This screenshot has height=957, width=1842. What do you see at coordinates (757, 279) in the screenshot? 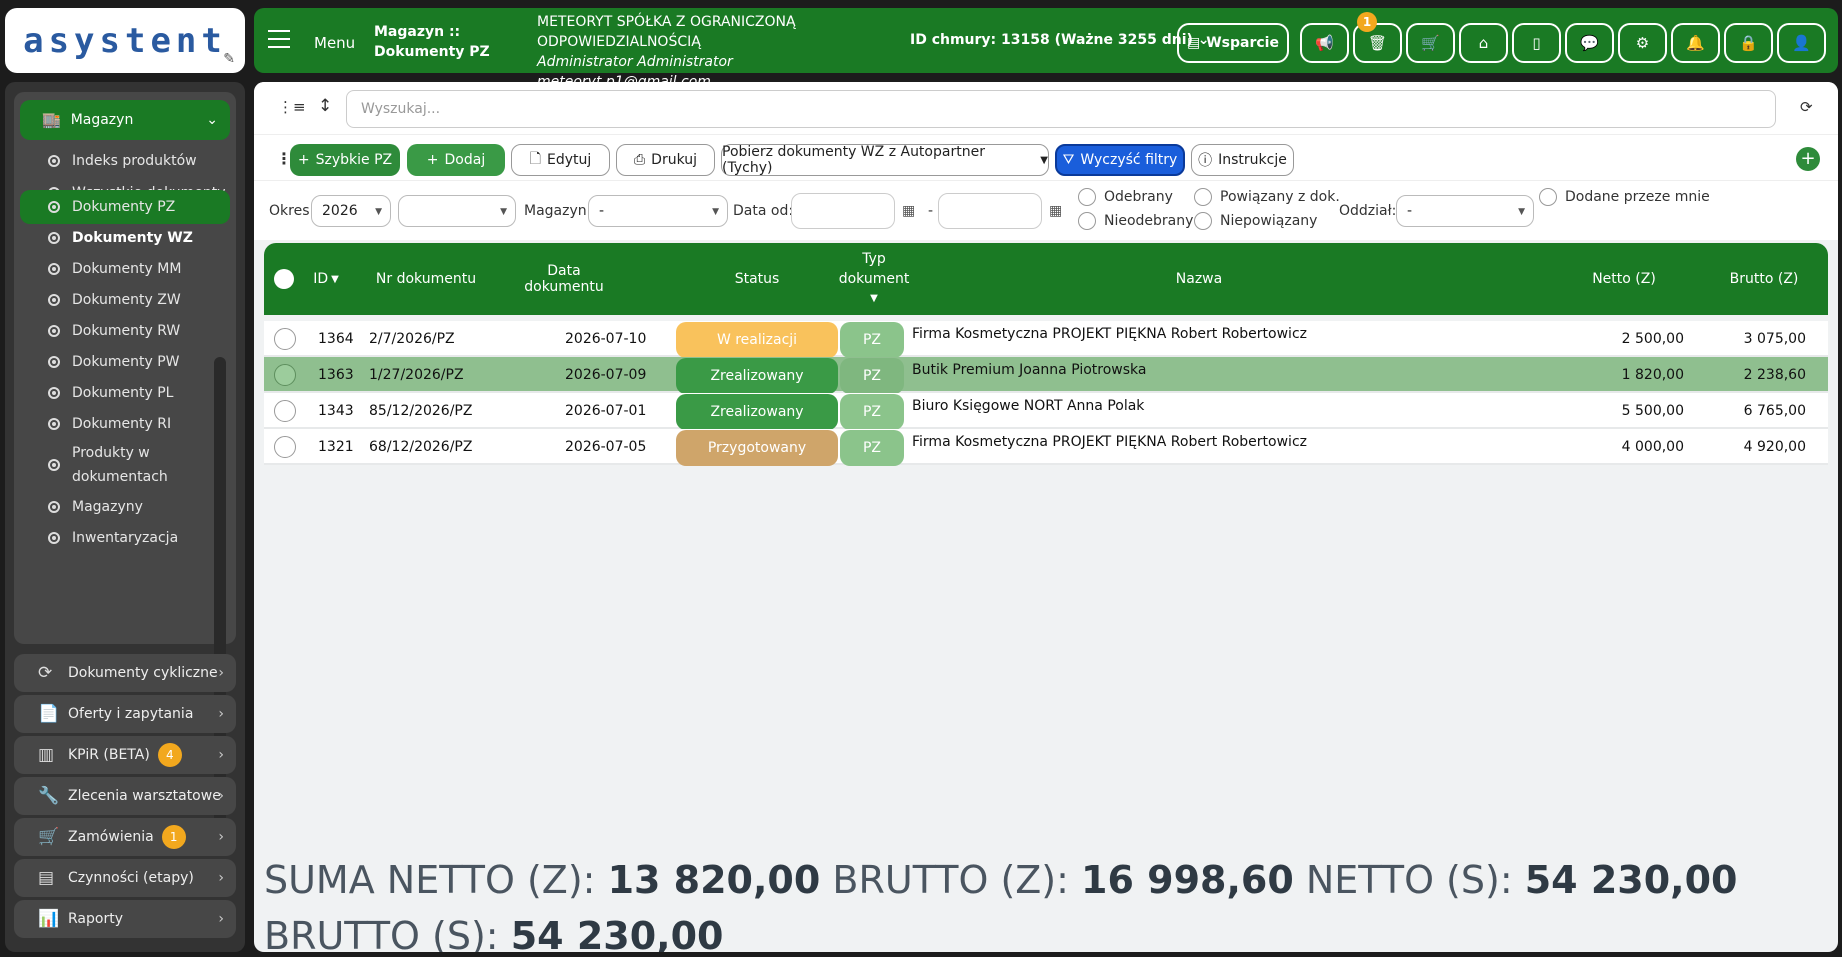
I see `col-status: Status` at bounding box center [757, 279].